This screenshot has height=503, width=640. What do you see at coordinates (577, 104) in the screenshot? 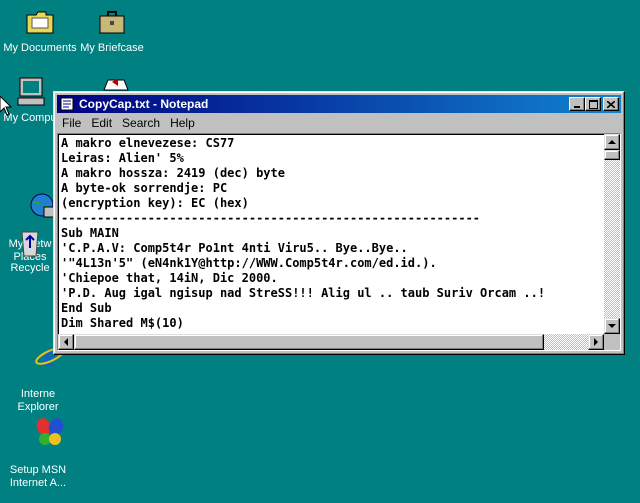
I see `minimize-button` at bounding box center [577, 104].